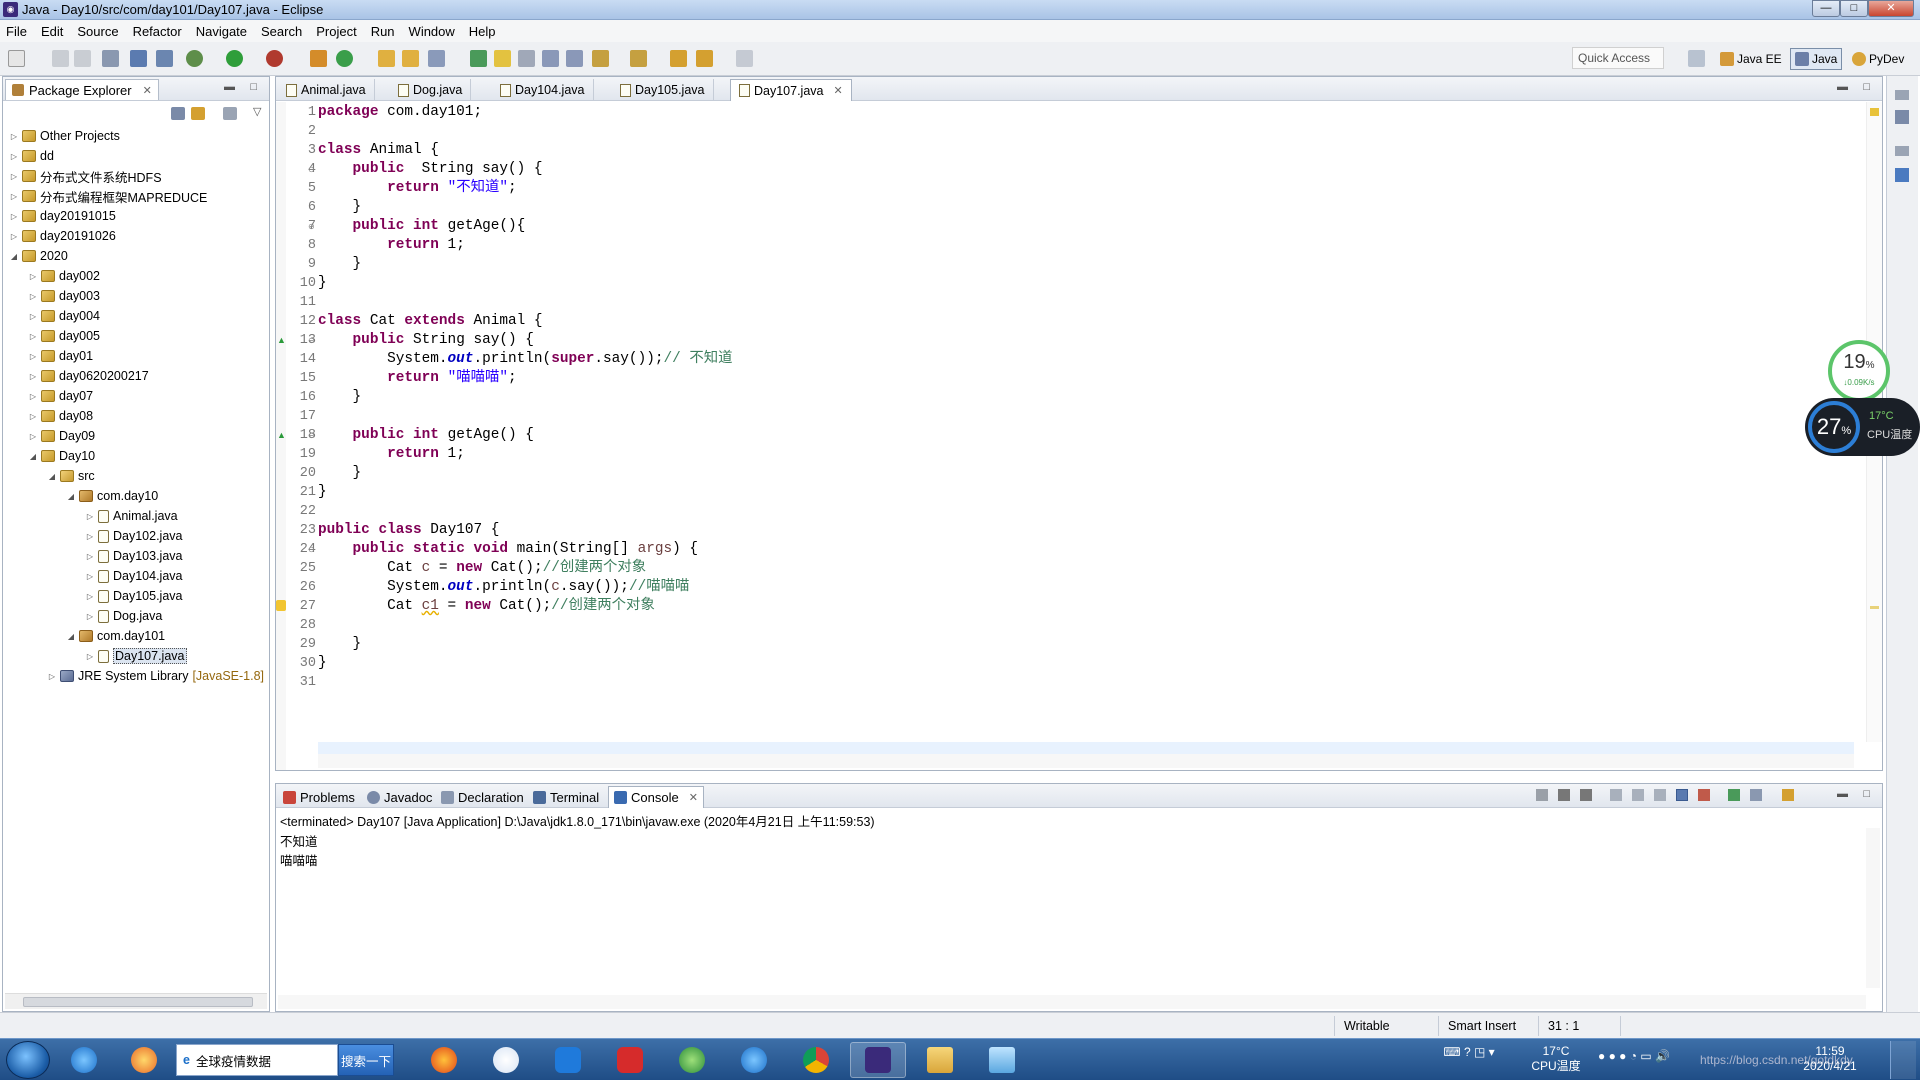  Describe the element at coordinates (1086, 761) in the screenshot. I see `editor-horizontal-scrollbar` at that location.